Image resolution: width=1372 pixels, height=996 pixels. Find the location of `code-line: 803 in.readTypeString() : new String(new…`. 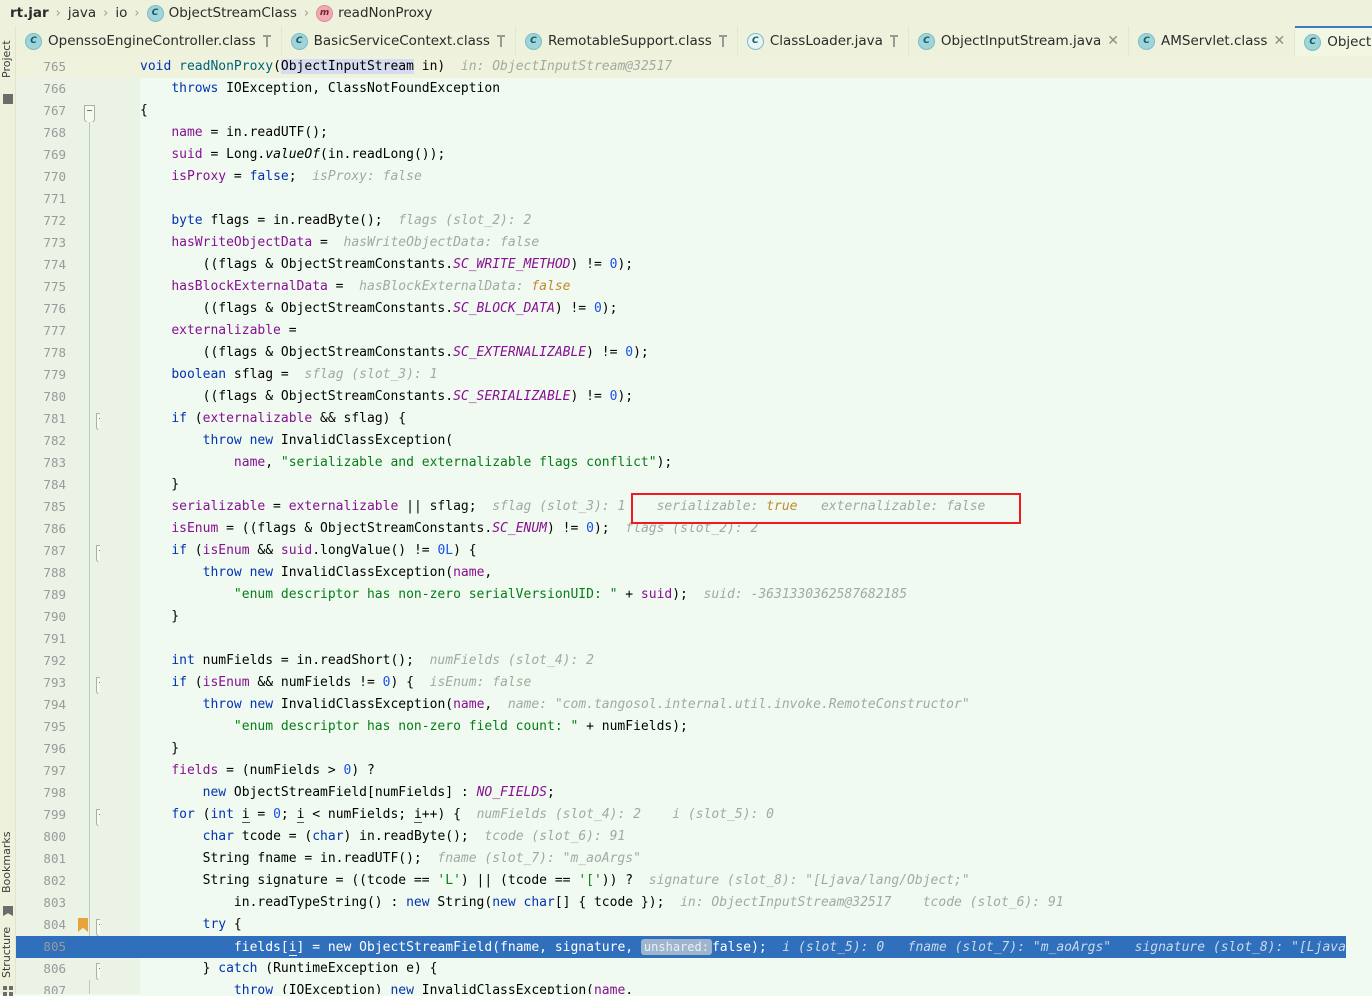

code-line: 803 in.readTypeString() : new String(new… is located at coordinates (694, 903).